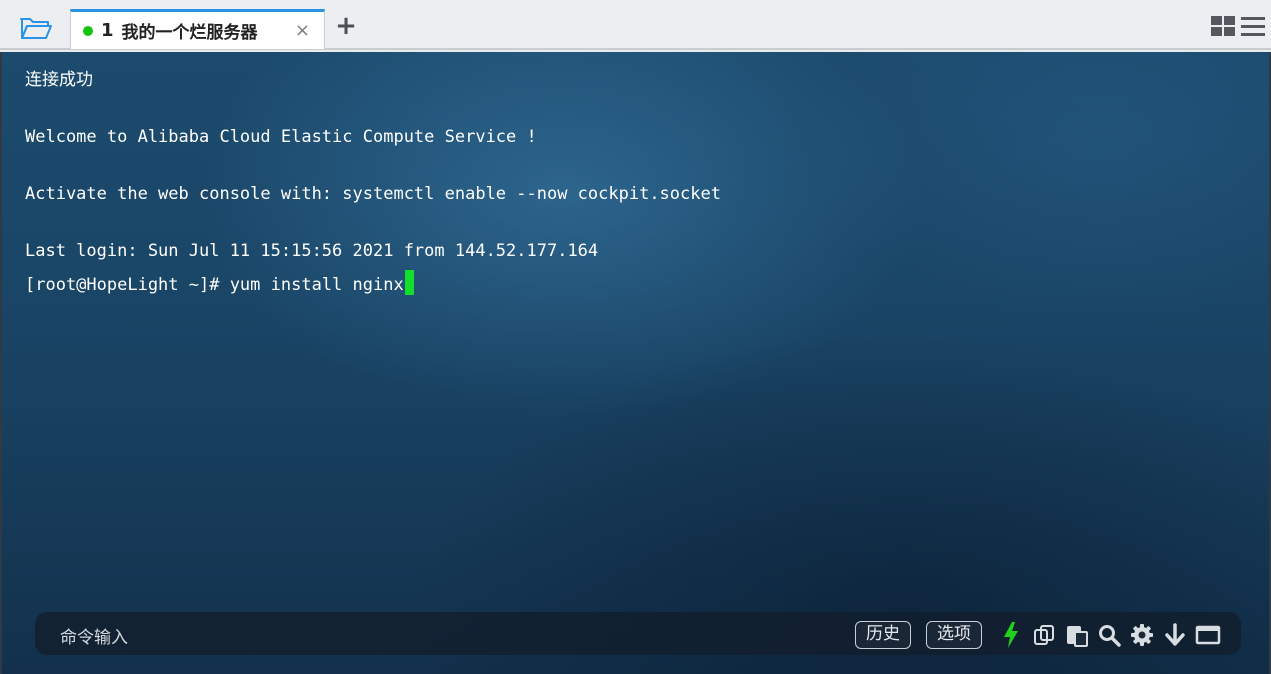 The width and height of the screenshot is (1271, 674). What do you see at coordinates (94, 635) in the screenshot?
I see `command-input: 命令输入` at bounding box center [94, 635].